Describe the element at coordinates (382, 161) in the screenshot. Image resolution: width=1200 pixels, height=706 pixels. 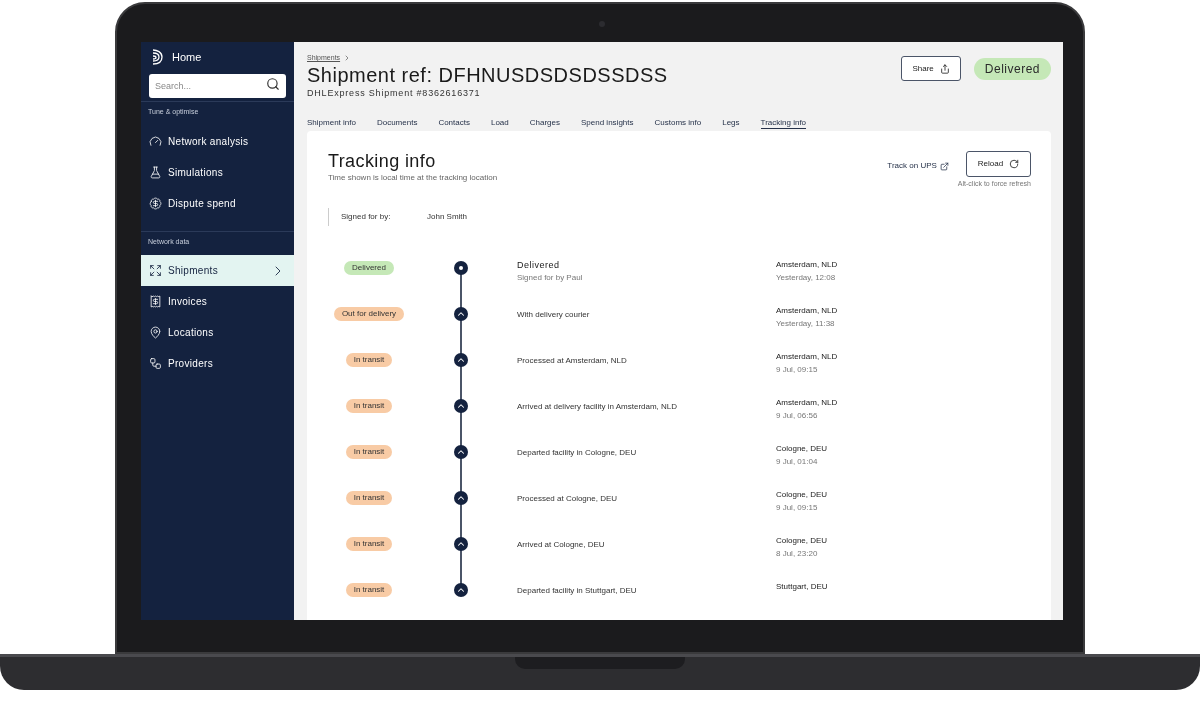
I see `card-title: Tracking info` at that location.